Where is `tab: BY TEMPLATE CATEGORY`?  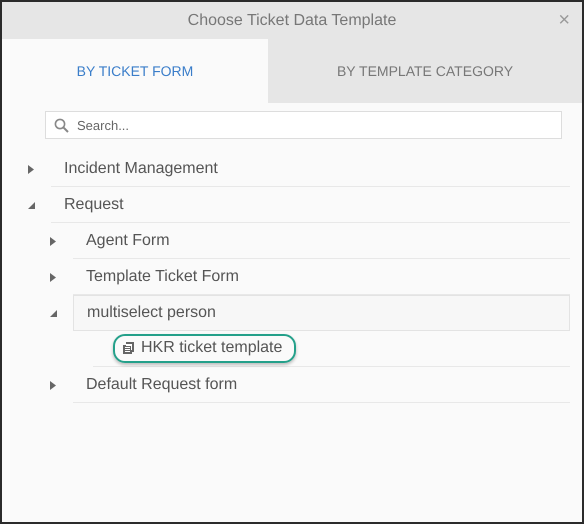 tab: BY TEMPLATE CATEGORY is located at coordinates (425, 71).